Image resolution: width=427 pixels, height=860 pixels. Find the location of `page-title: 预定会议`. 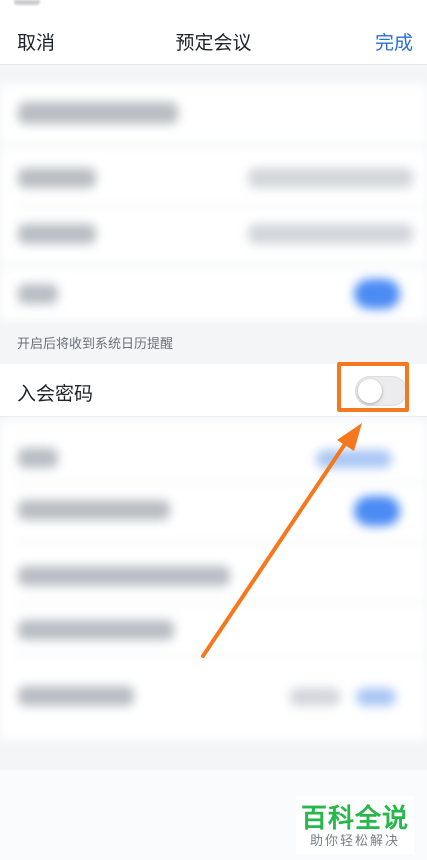

page-title: 预定会议 is located at coordinates (213, 43).